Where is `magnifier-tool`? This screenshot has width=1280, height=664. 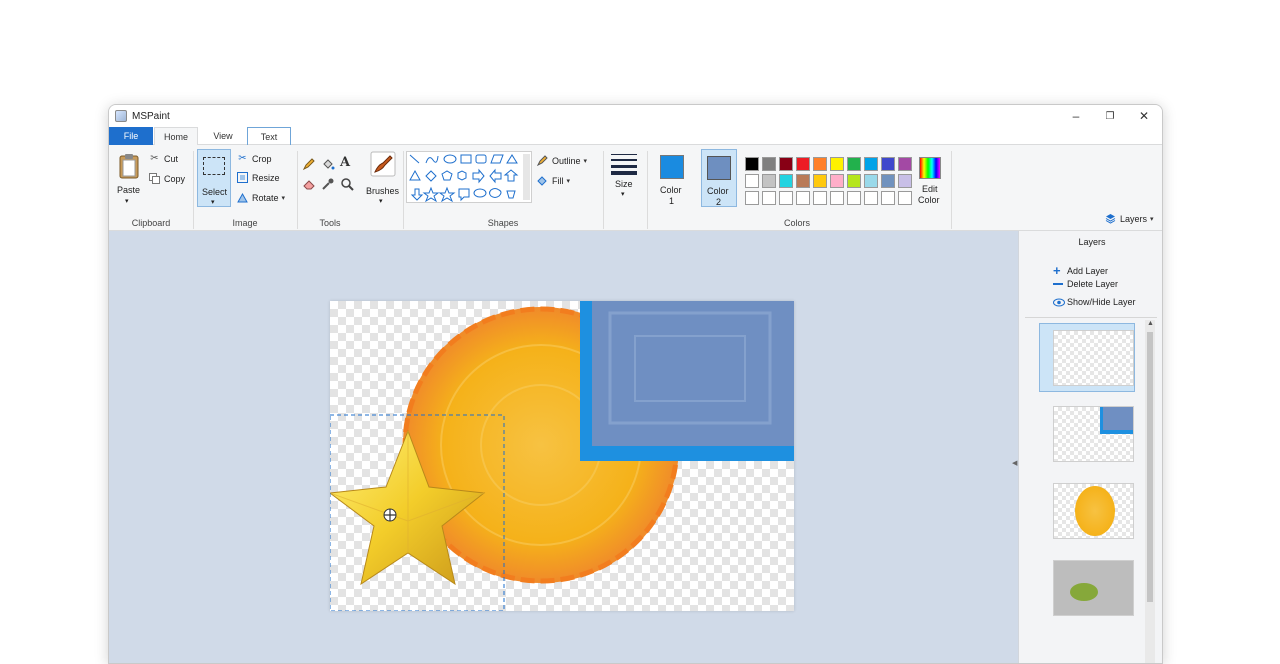
magnifier-tool is located at coordinates (347, 184).